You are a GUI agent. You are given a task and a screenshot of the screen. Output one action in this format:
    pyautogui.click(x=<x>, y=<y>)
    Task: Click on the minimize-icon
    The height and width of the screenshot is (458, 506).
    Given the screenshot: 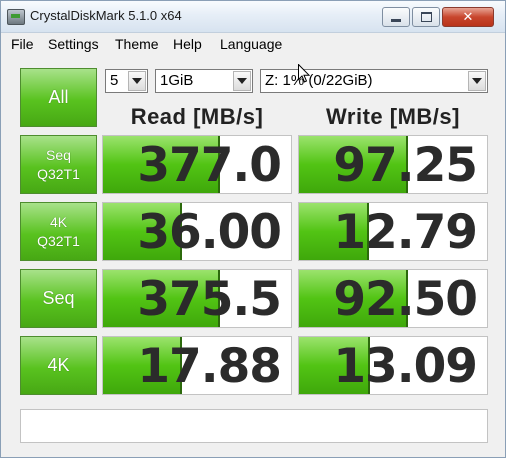 What is the action you would take?
    pyautogui.click(x=396, y=20)
    